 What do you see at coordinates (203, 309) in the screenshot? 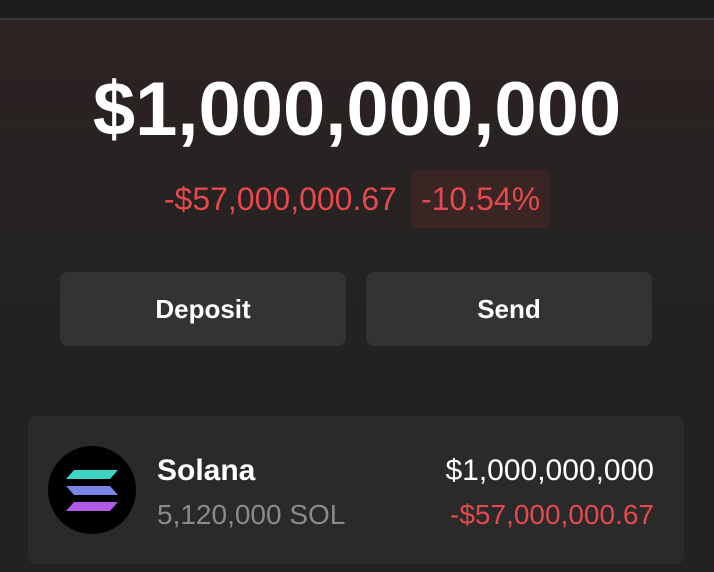
I see `deposit-button: Deposit` at bounding box center [203, 309].